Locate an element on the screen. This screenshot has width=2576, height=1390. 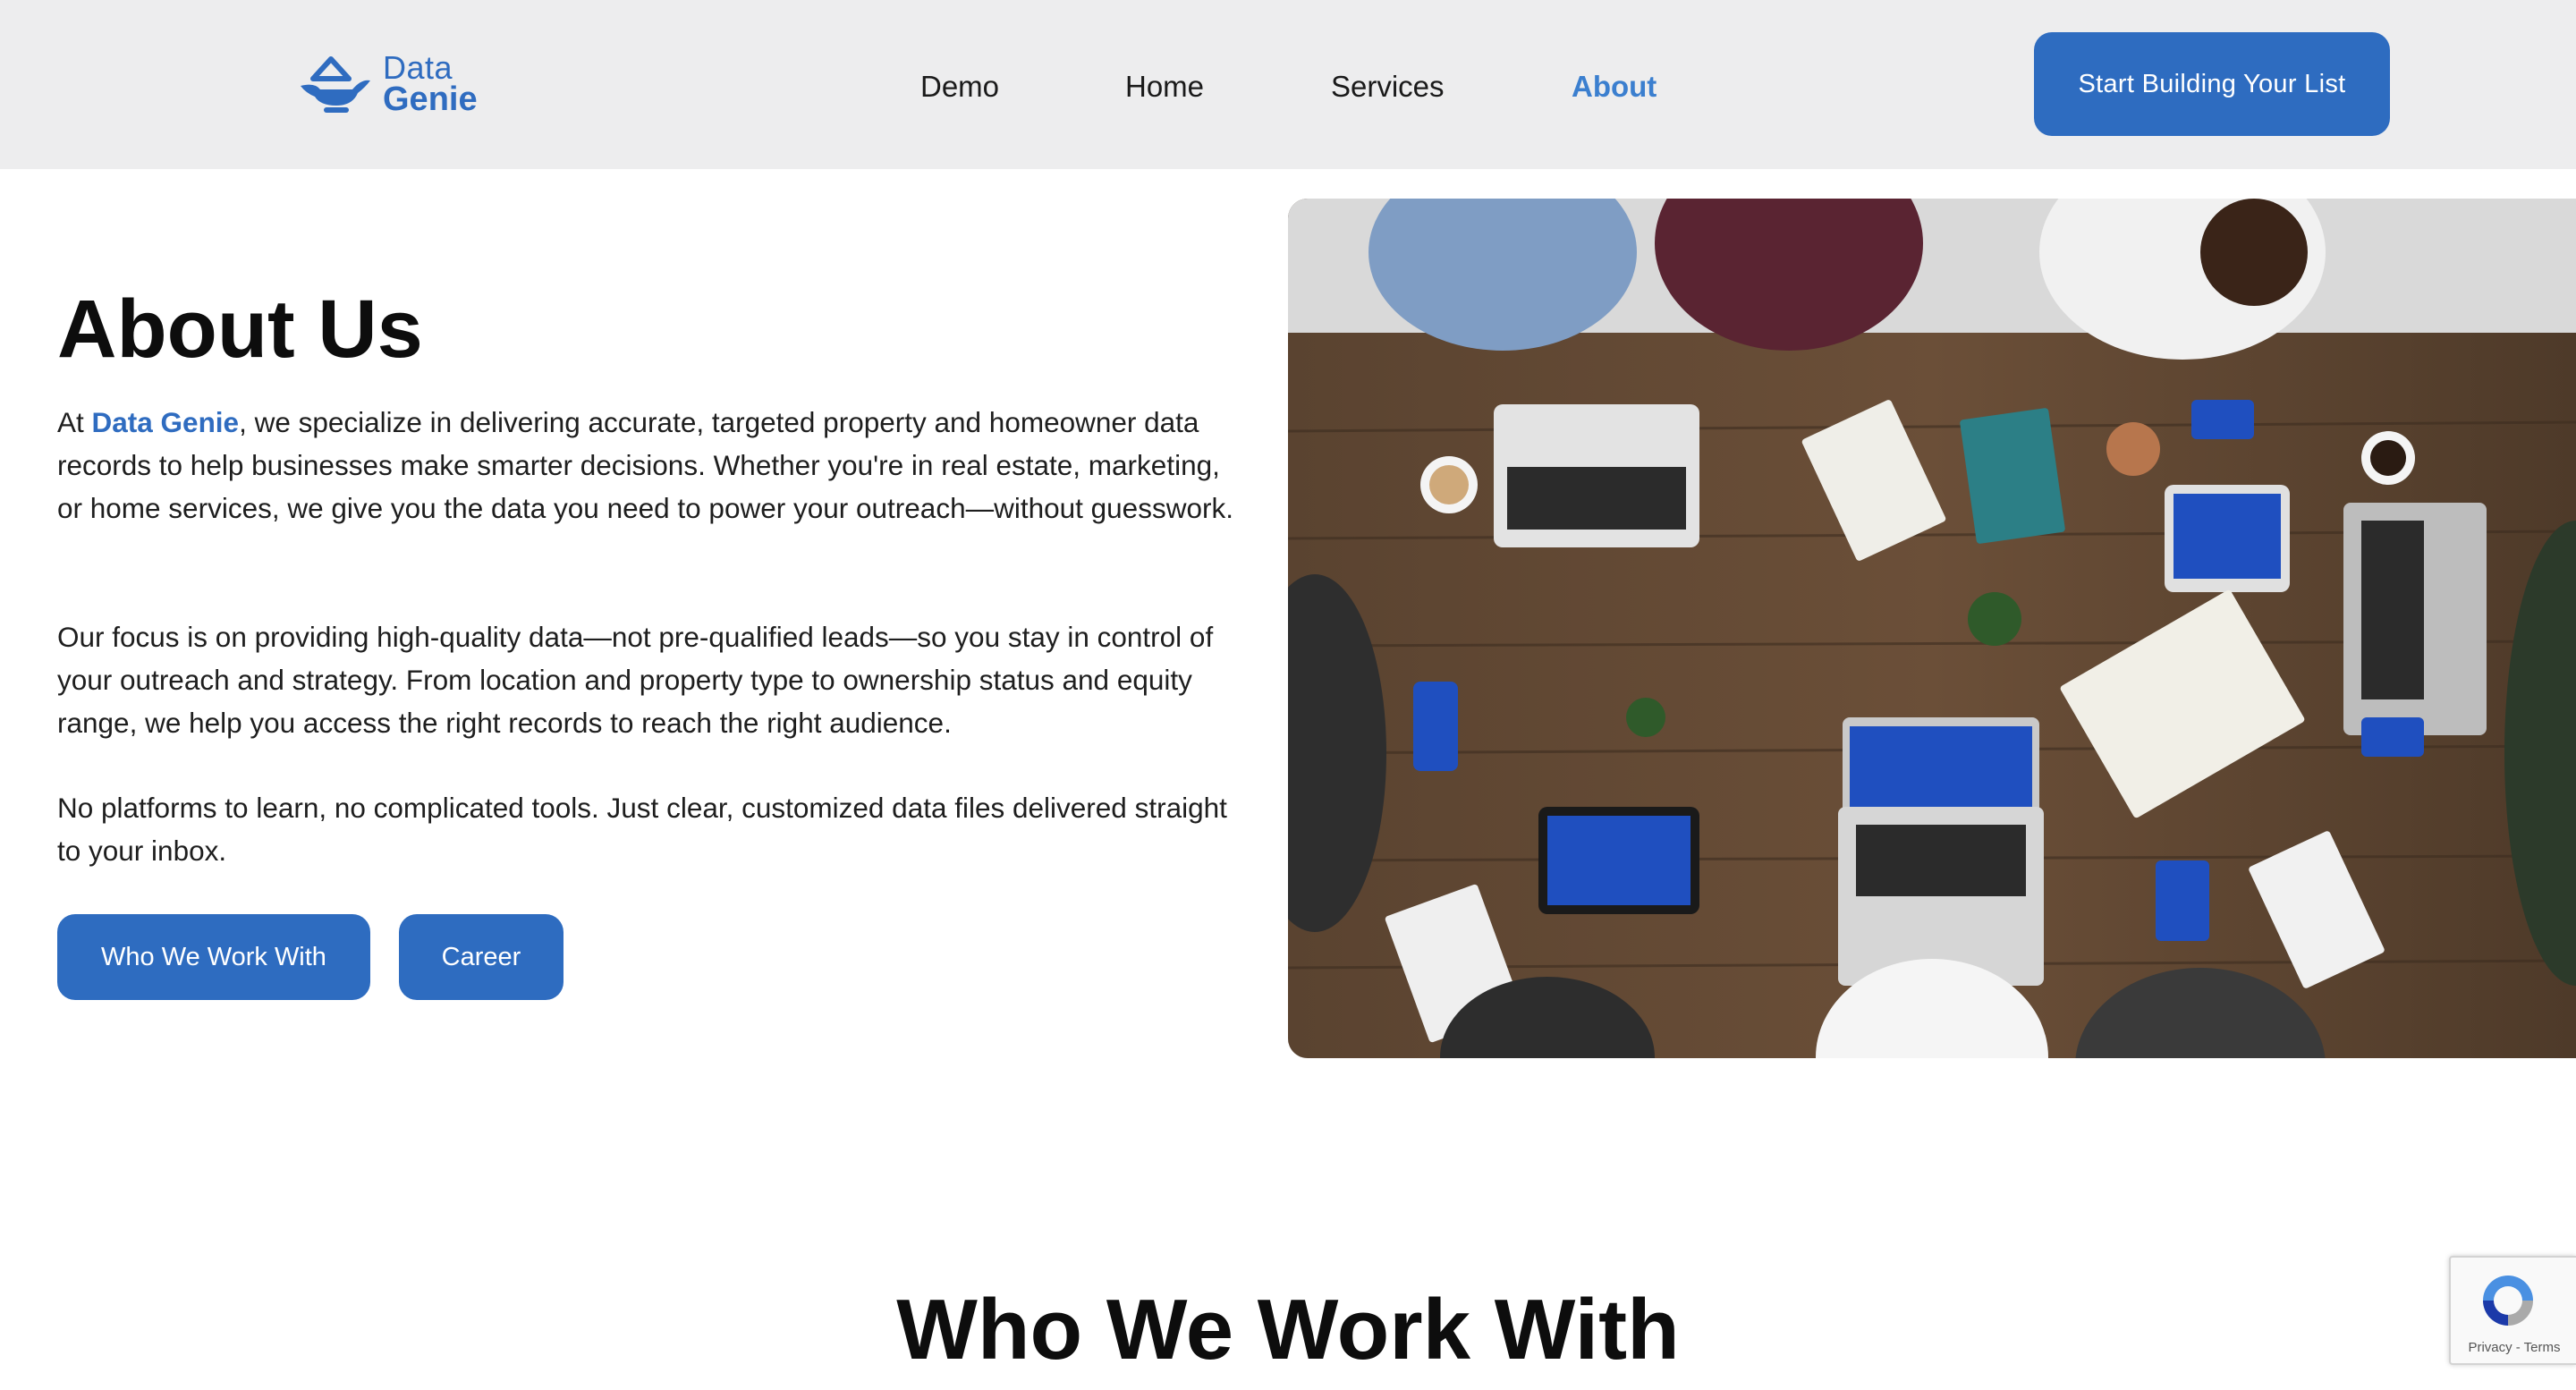
nav-demo: Demo is located at coordinates (959, 87).